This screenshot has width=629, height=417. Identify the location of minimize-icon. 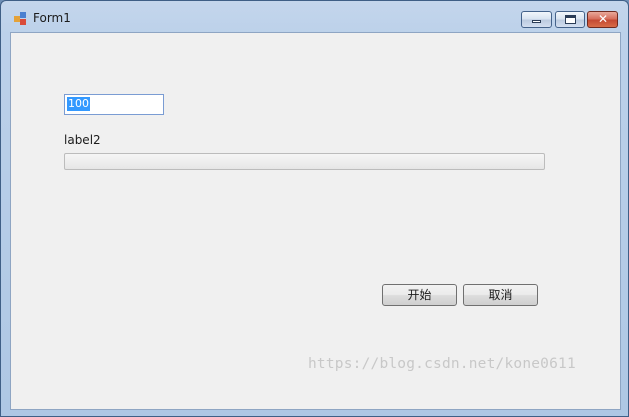
(536, 21).